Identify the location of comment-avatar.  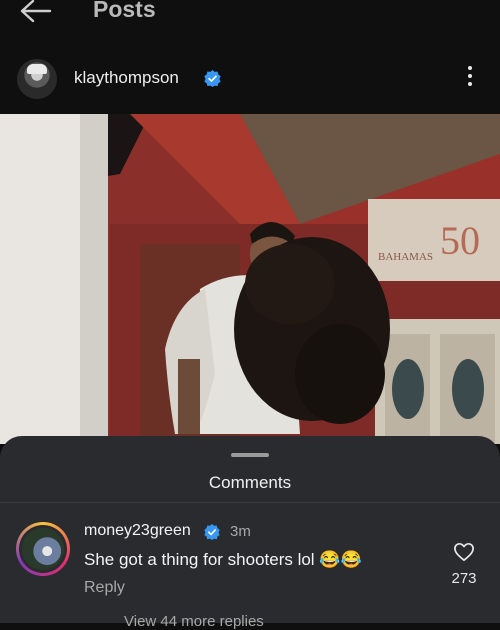
(43, 549).